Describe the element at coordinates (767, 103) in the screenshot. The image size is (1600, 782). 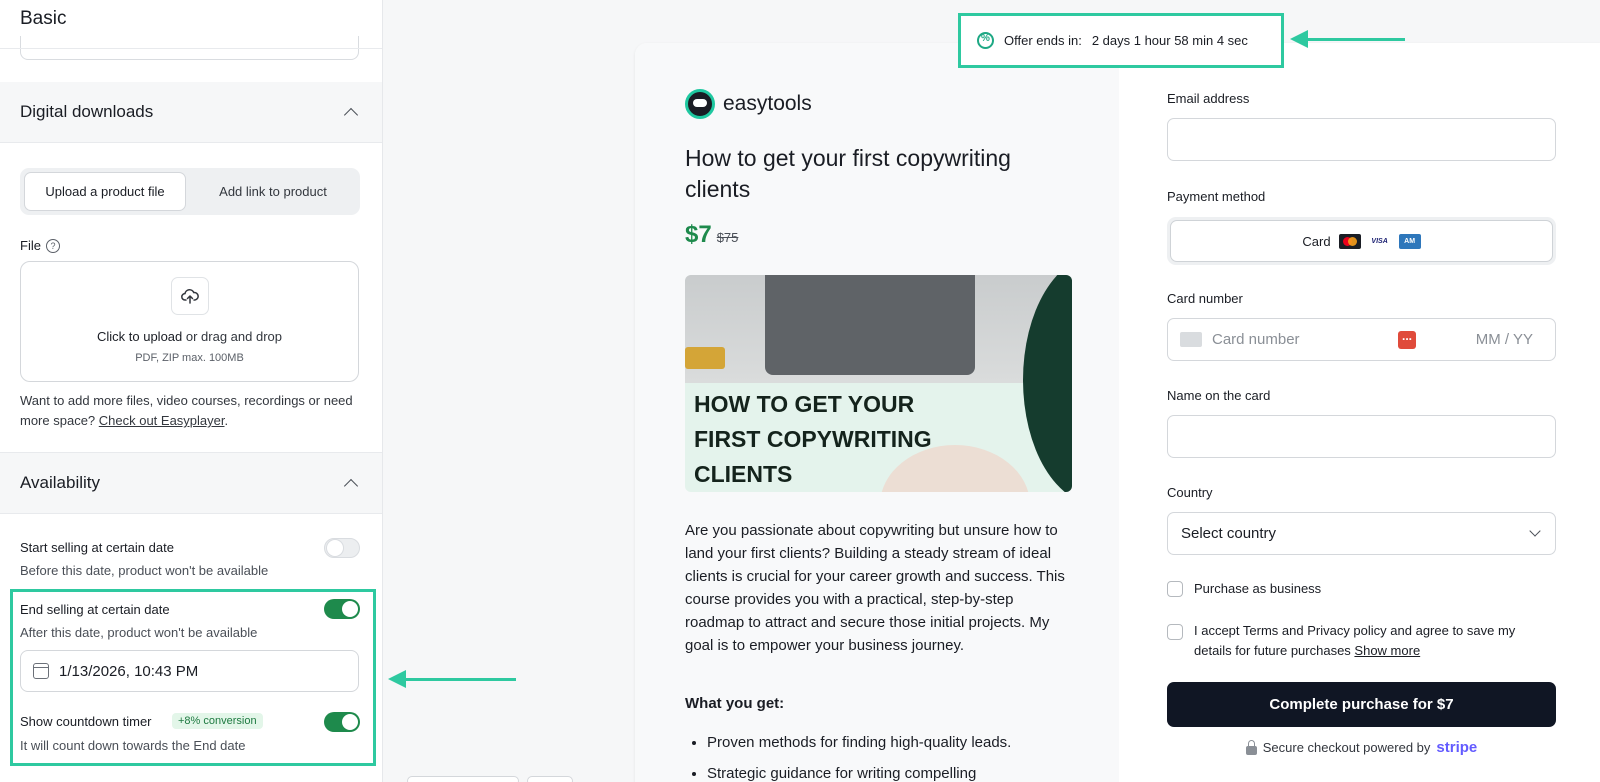
I see `brand-name: easytools` at that location.